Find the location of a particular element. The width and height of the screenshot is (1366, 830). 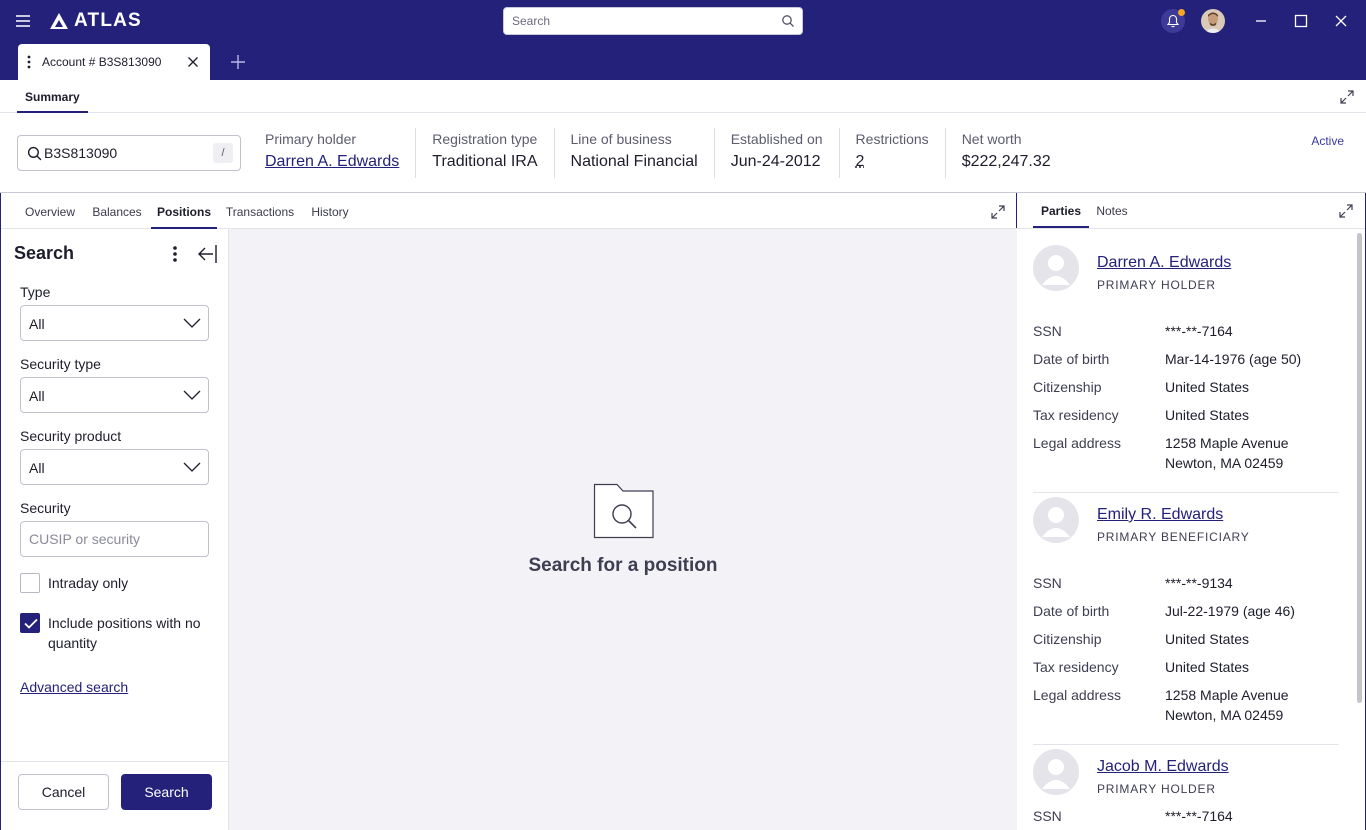

party-divider is located at coordinates (1186, 744).